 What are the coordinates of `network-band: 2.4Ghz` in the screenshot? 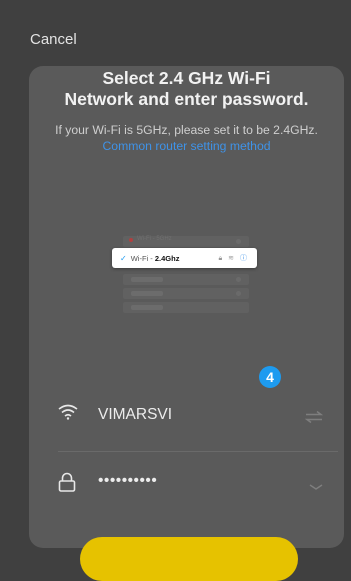 It's located at (167, 258).